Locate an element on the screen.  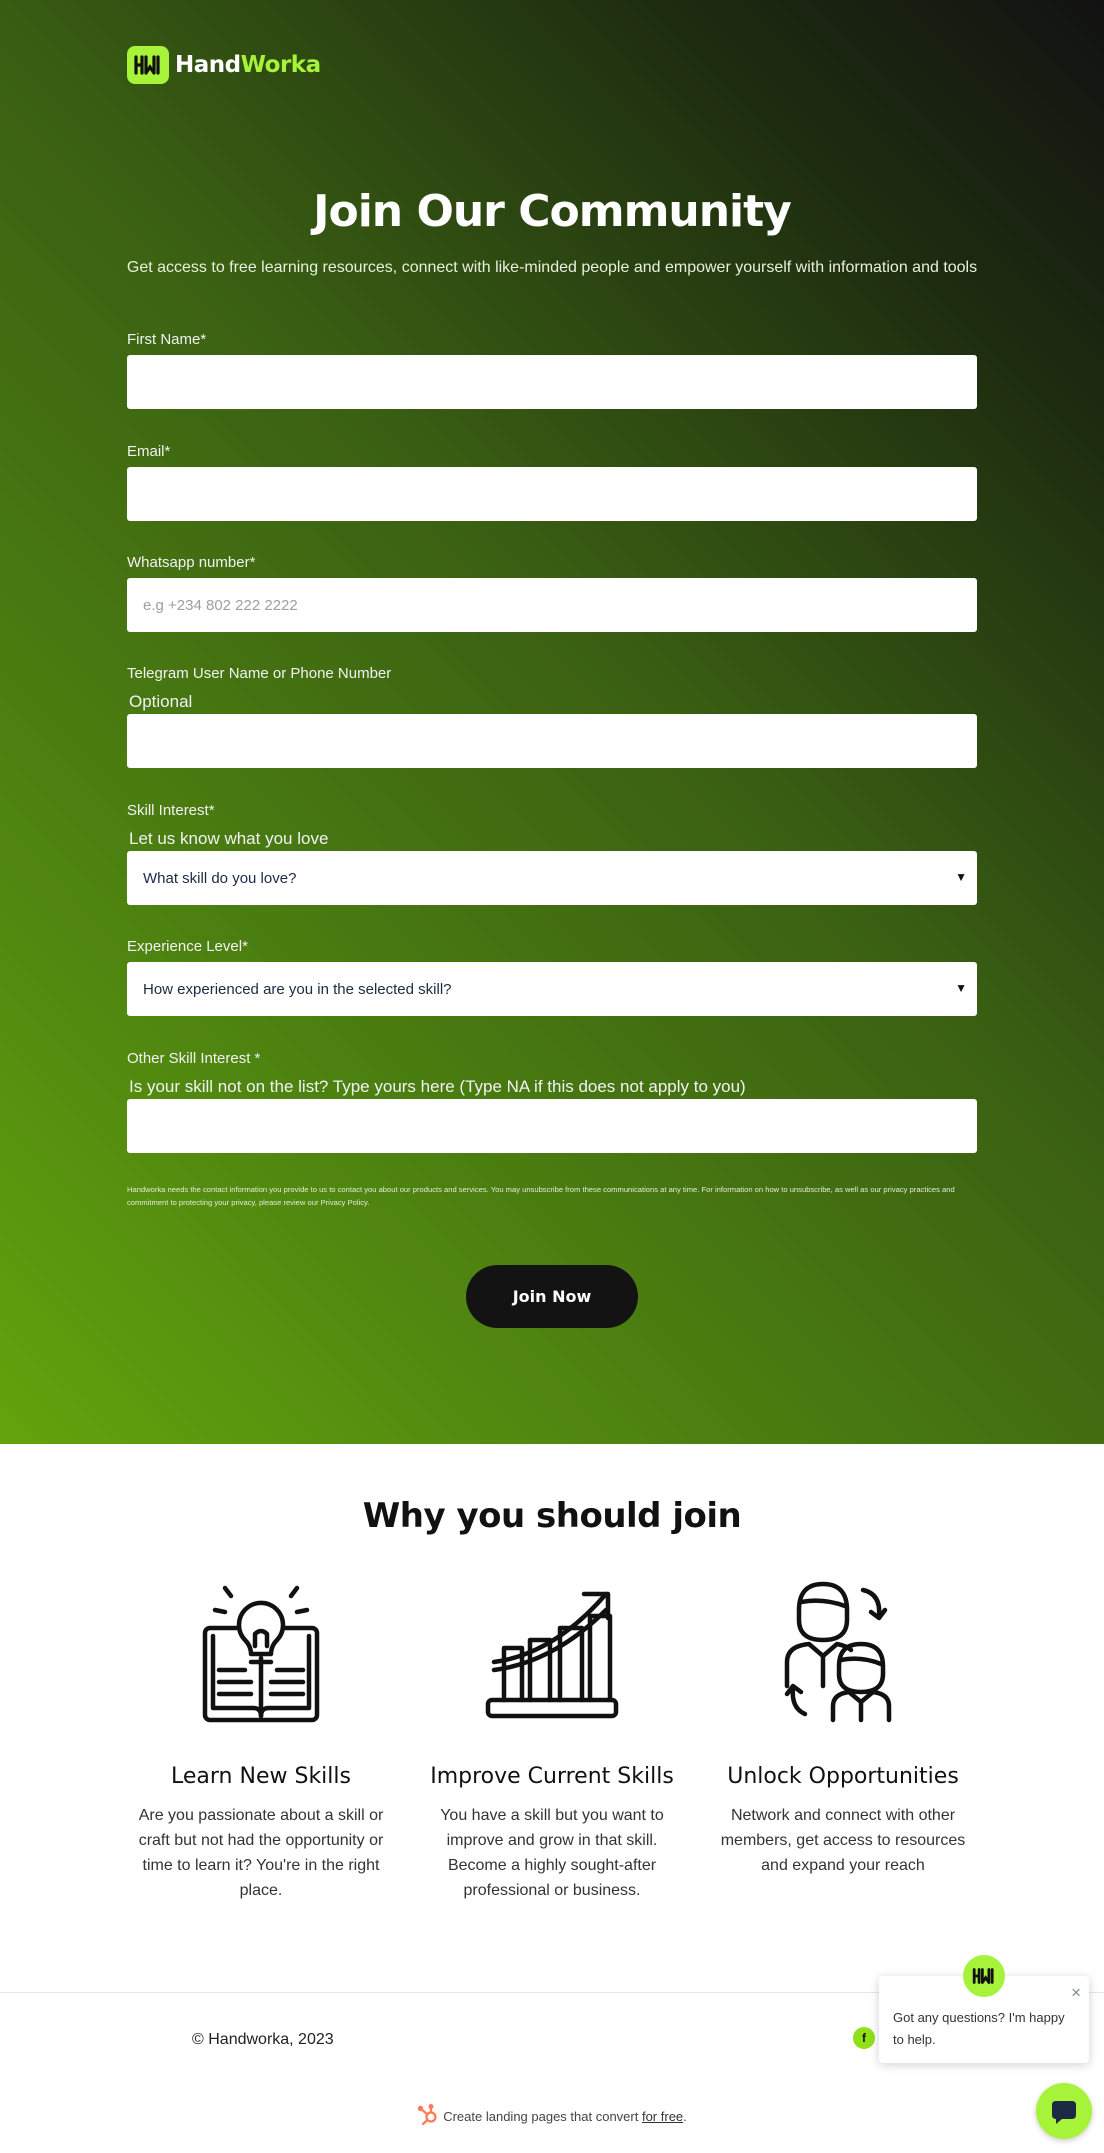
other-skill-label: Other Skill Interest * is located at coordinates (194, 1058).